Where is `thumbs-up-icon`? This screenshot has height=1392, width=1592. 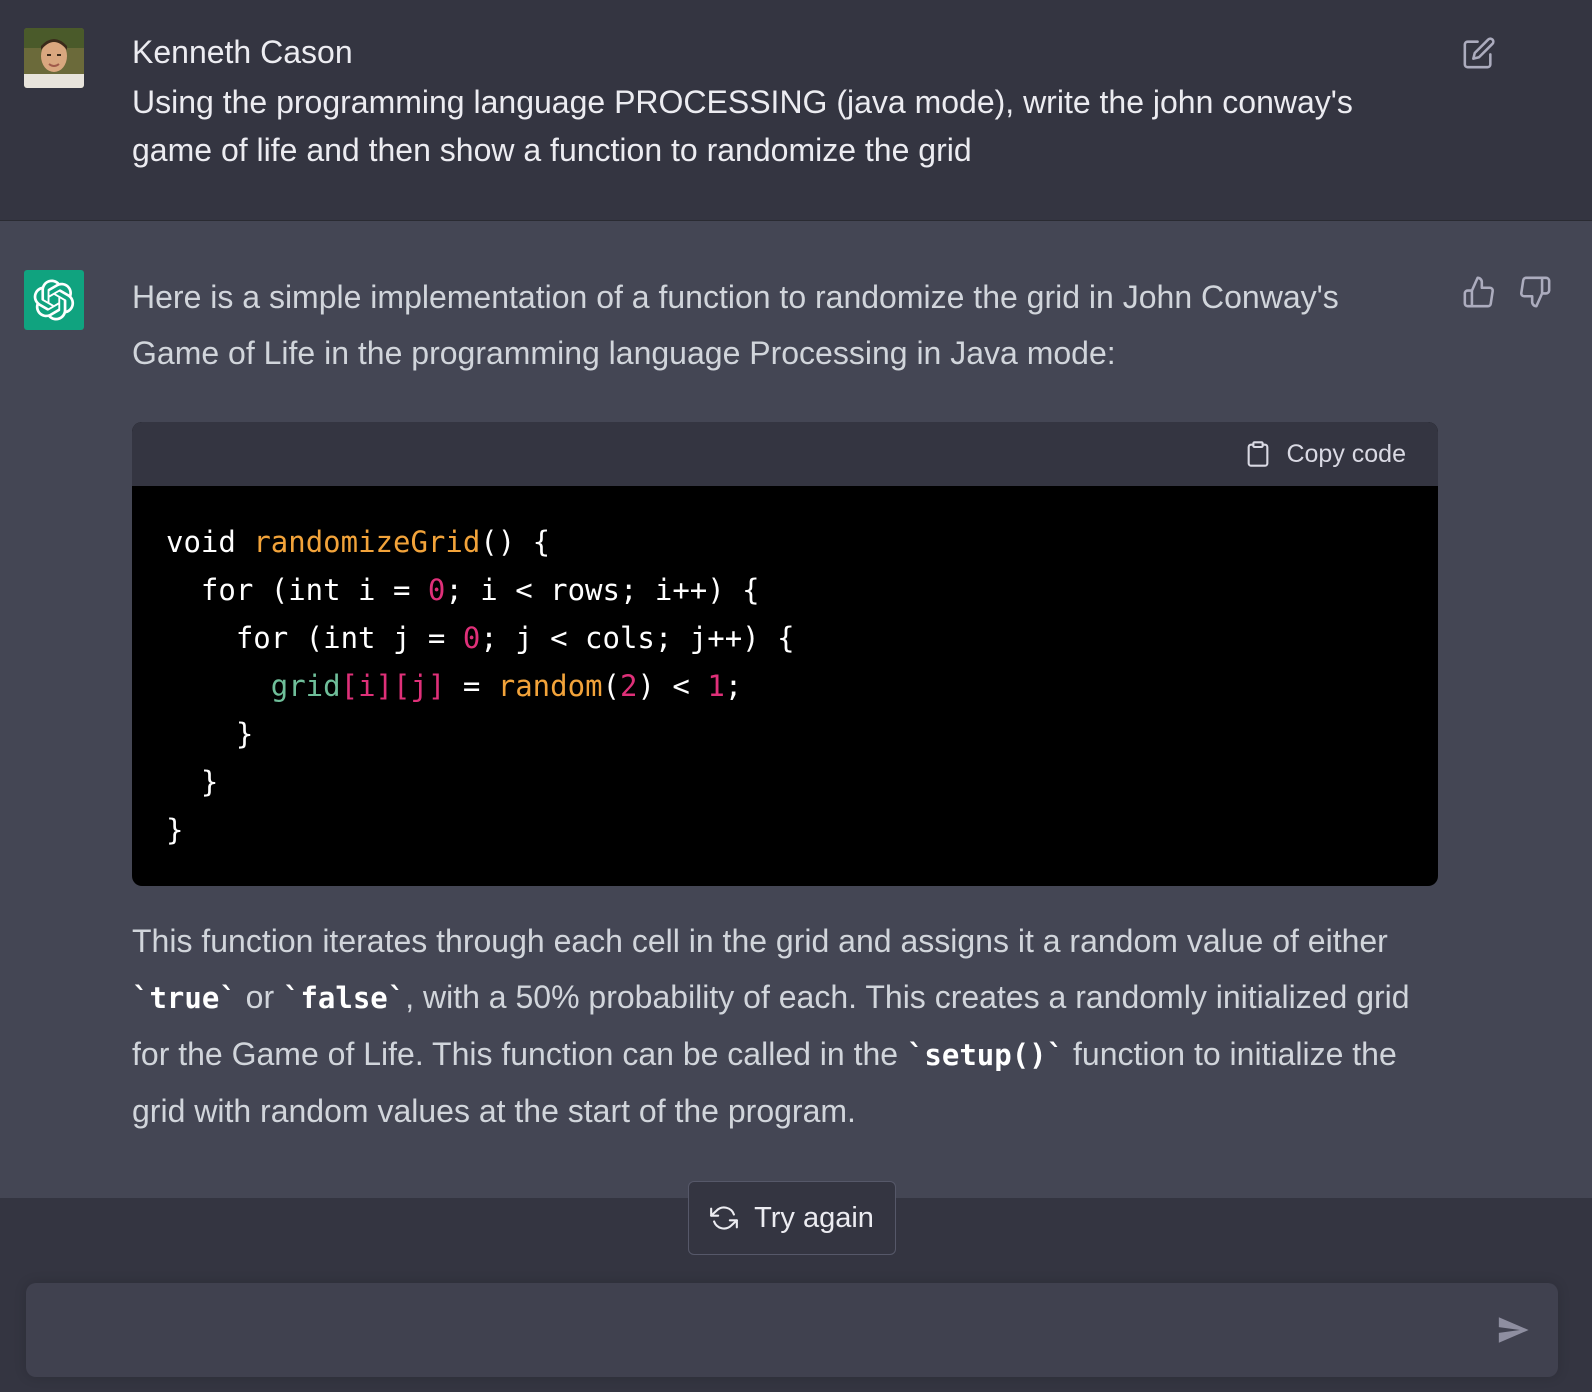 thumbs-up-icon is located at coordinates (1479, 292).